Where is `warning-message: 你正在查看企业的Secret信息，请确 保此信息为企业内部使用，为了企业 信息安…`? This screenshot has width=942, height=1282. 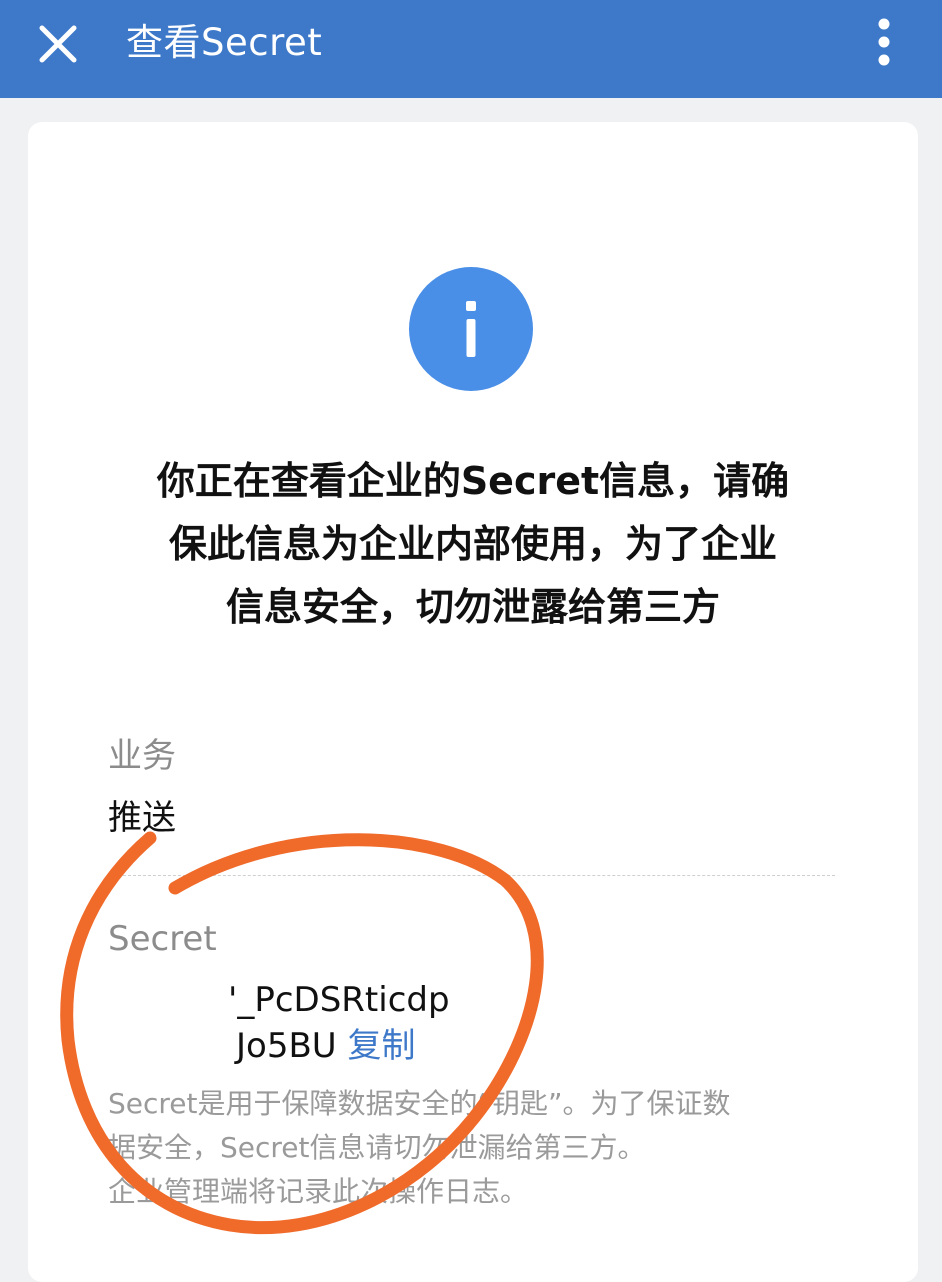 warning-message: 你正在查看企业的Secret信息，请确 保此信息为企业内部使用，为了企业 信息安… is located at coordinates (473, 544).